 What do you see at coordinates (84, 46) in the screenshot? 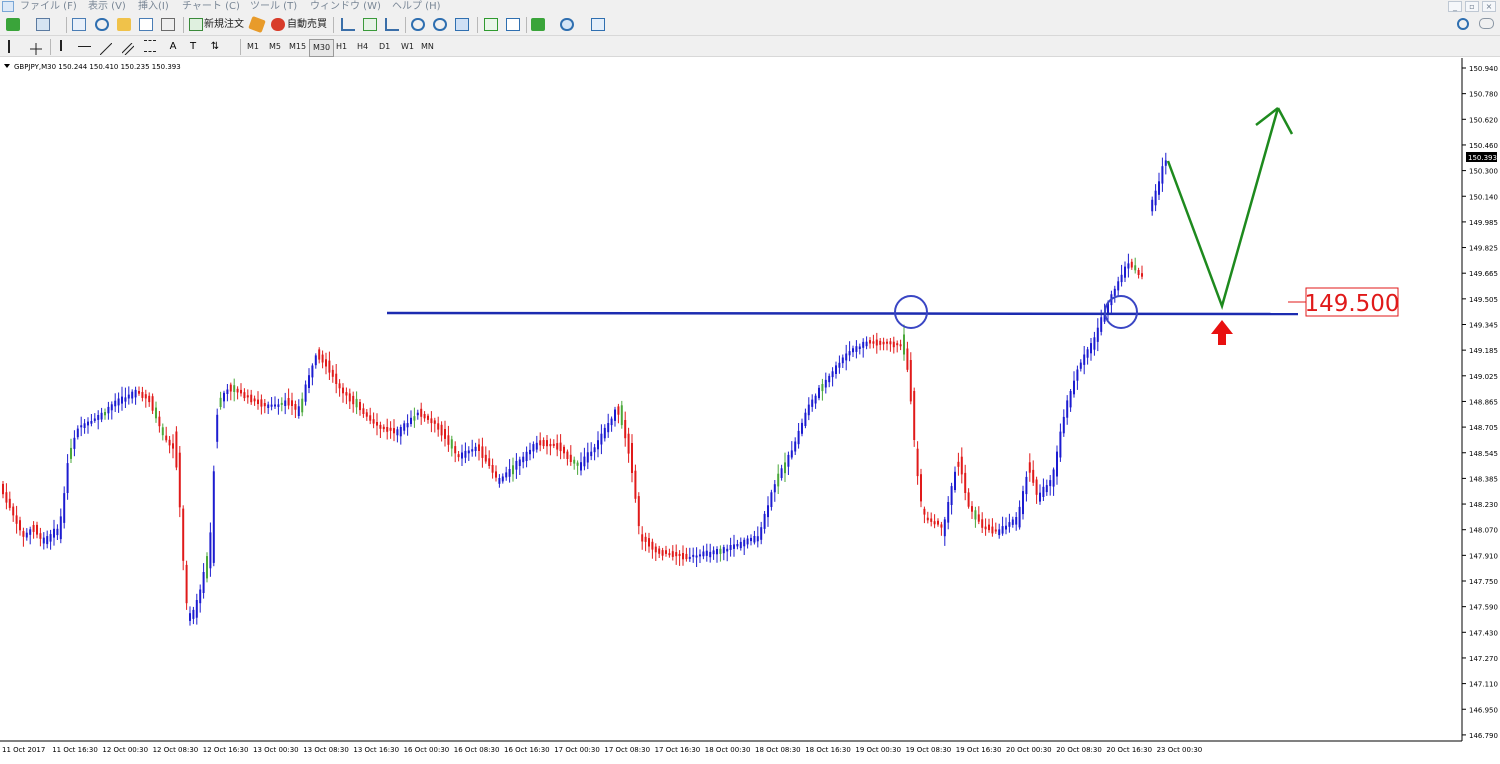
I see `horizontal-line-icon` at bounding box center [84, 46].